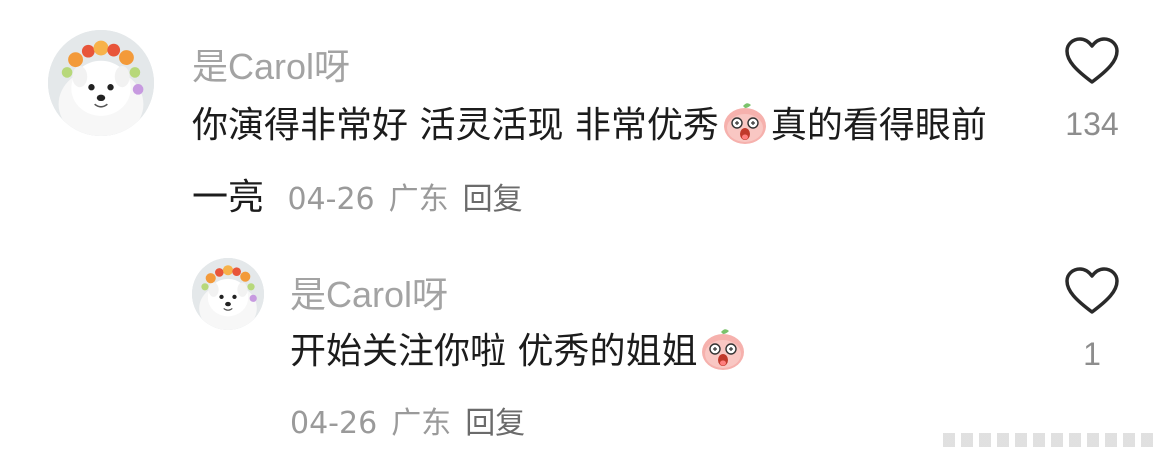  What do you see at coordinates (1092, 124) in the screenshot?
I see `like-count: 134` at bounding box center [1092, 124].